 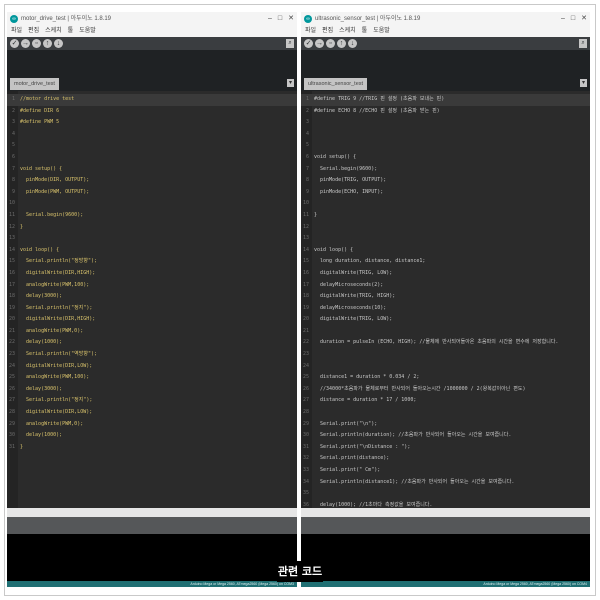 What do you see at coordinates (52, 330) in the screenshot?
I see `code-text: analogWrite(PWM,0);` at bounding box center [52, 330].